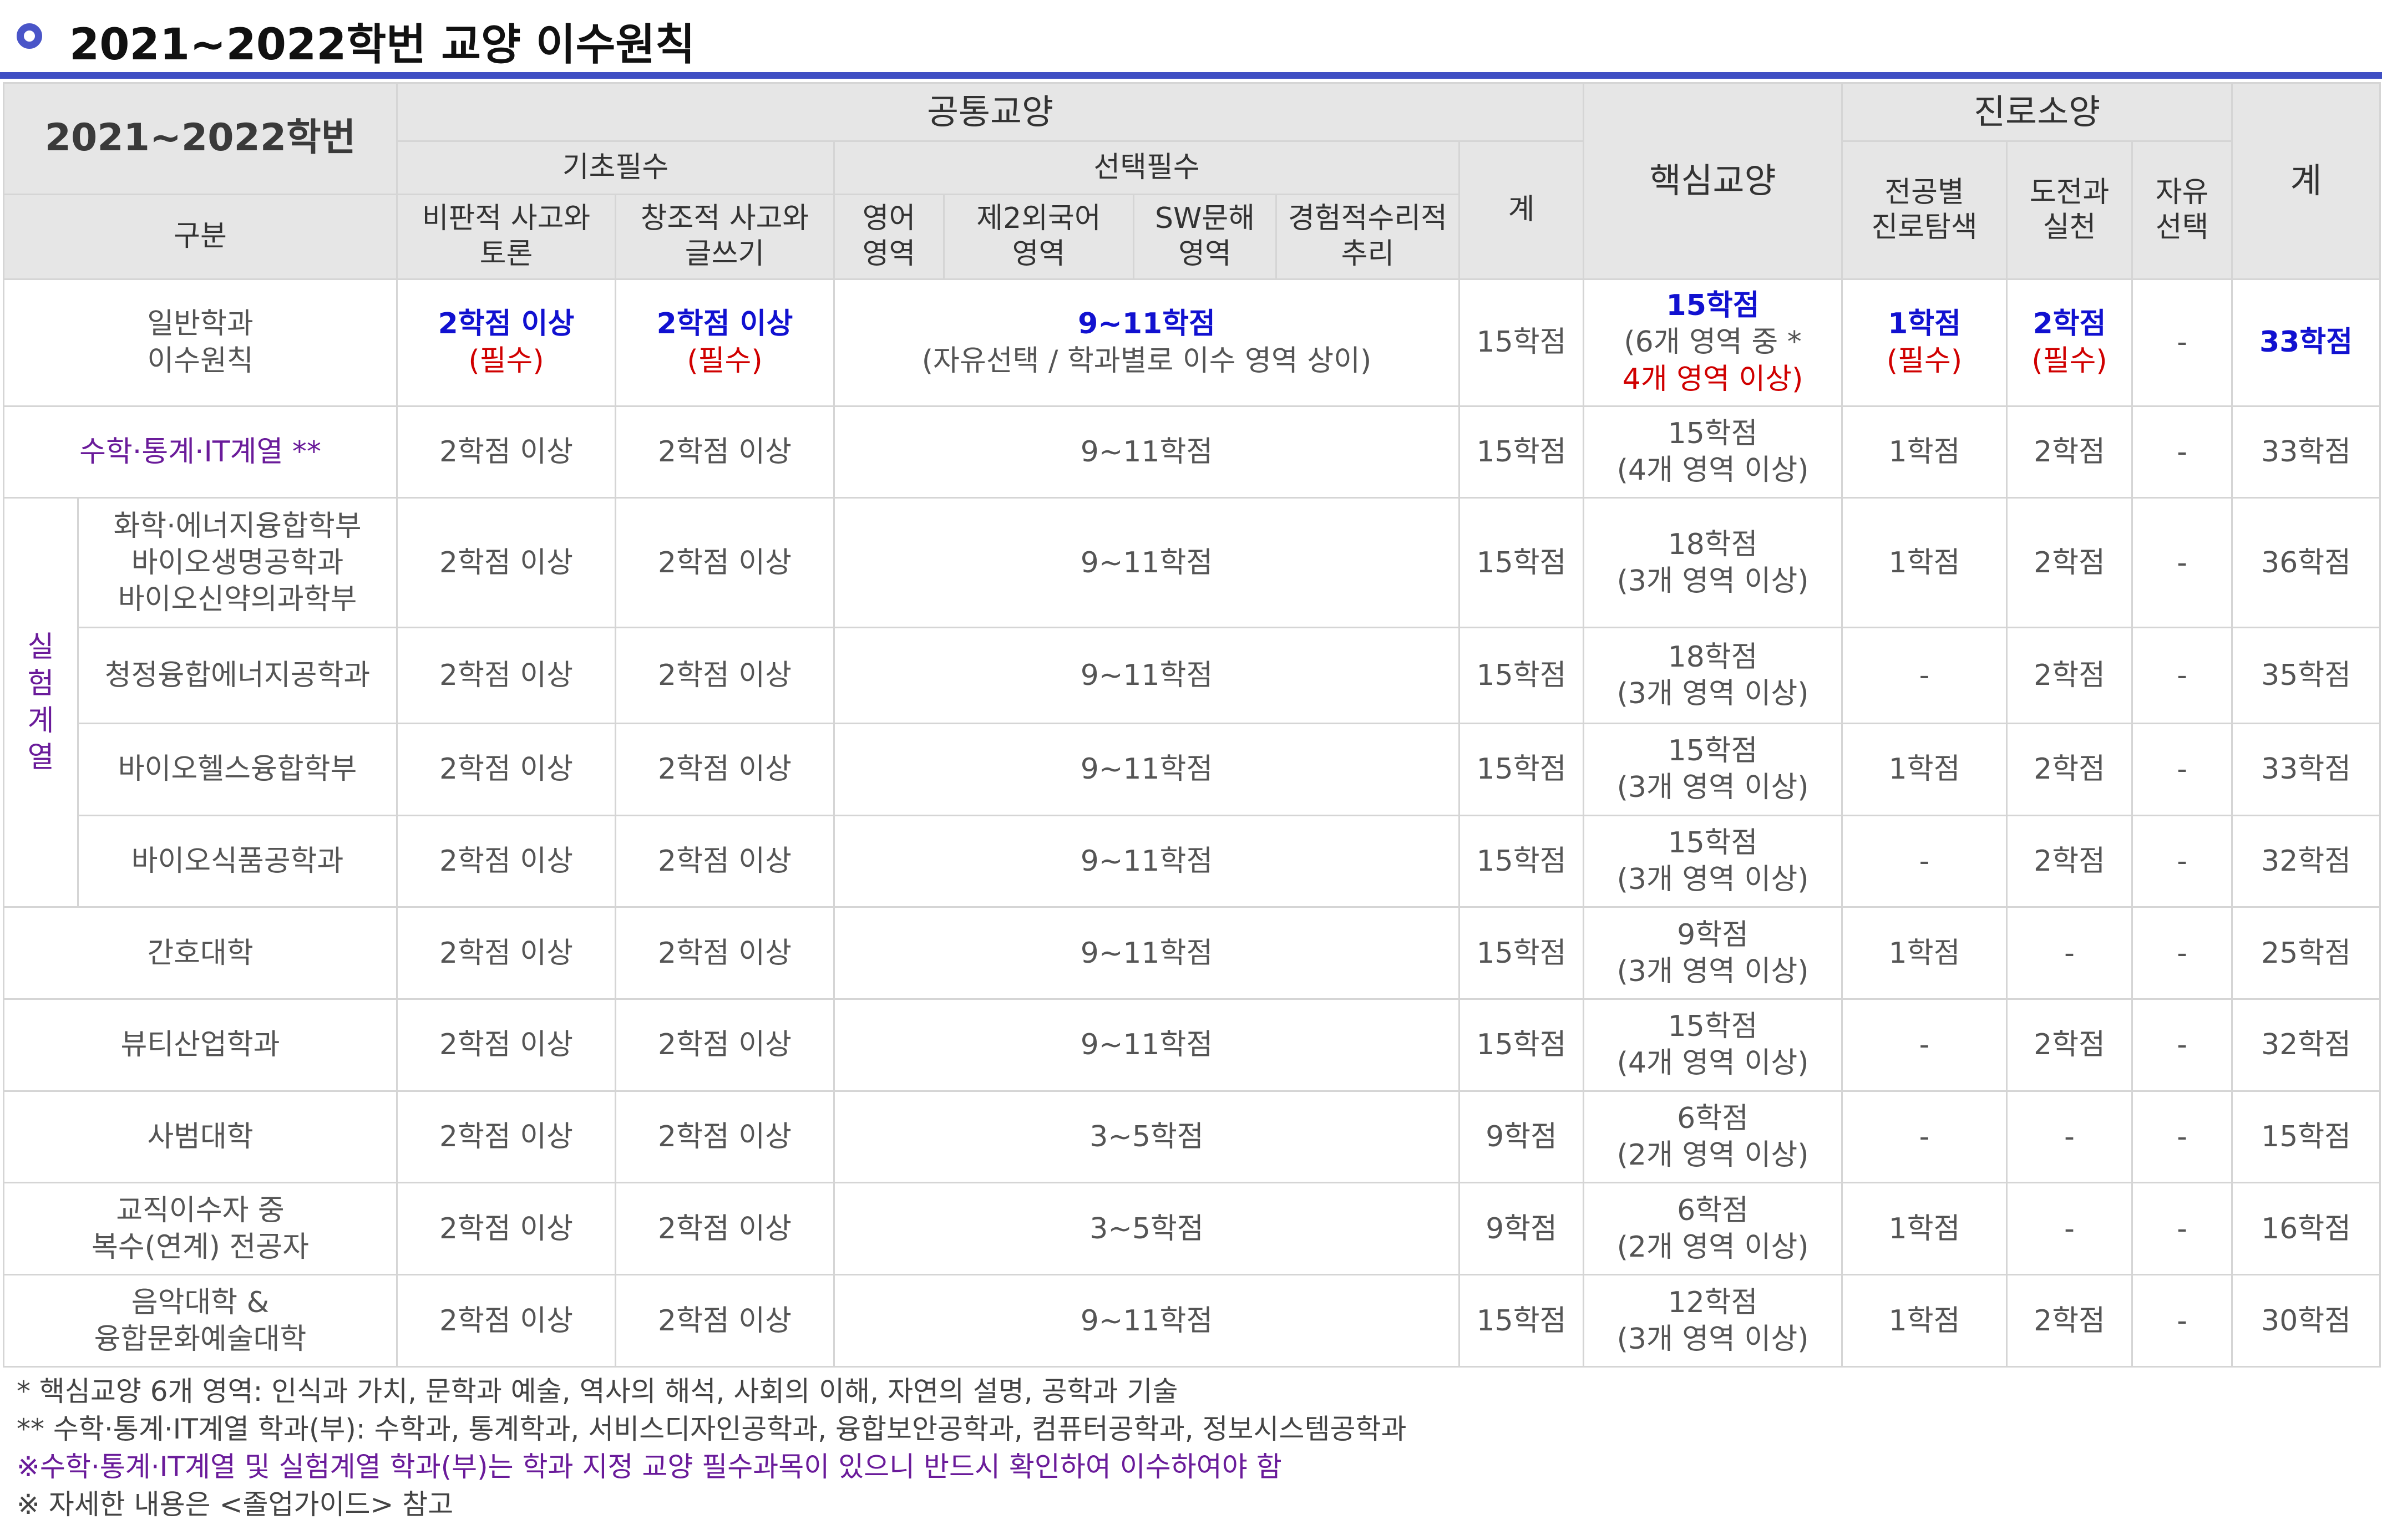 This screenshot has width=2382, height=1540. What do you see at coordinates (237, 675) in the screenshot?
I see `row-name: 청정융합에너지공학과` at bounding box center [237, 675].